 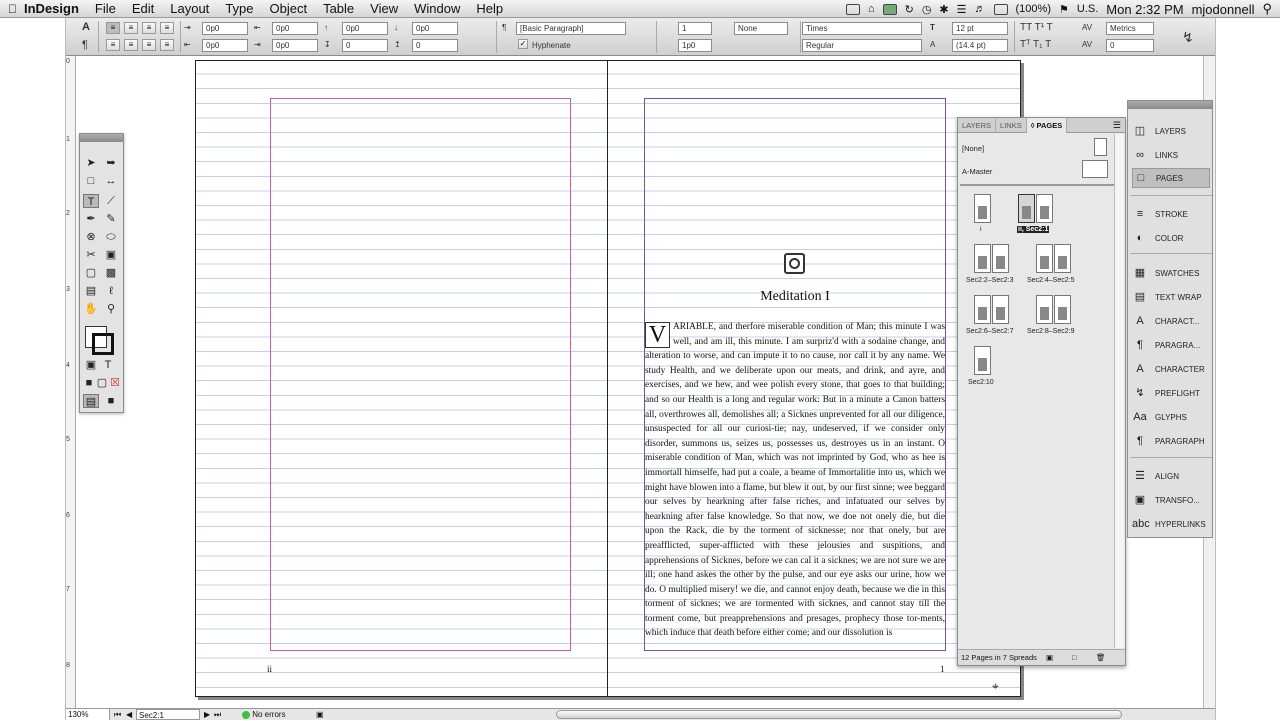 I want to click on scissors-tool-icon: ✂, so click(x=91, y=255).